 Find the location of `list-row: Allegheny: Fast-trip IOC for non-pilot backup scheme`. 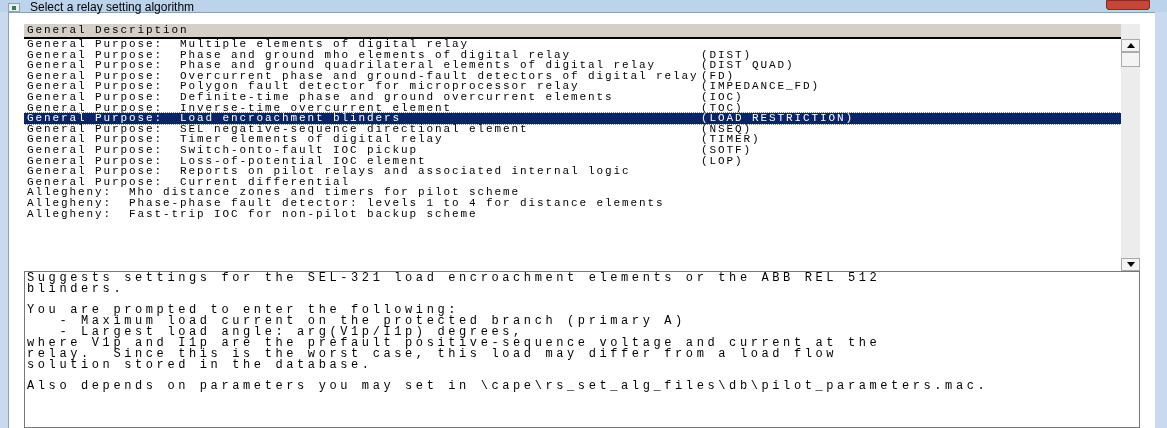

list-row: Allegheny: Fast-trip IOC for non-pilot backup scheme is located at coordinates (572, 214).